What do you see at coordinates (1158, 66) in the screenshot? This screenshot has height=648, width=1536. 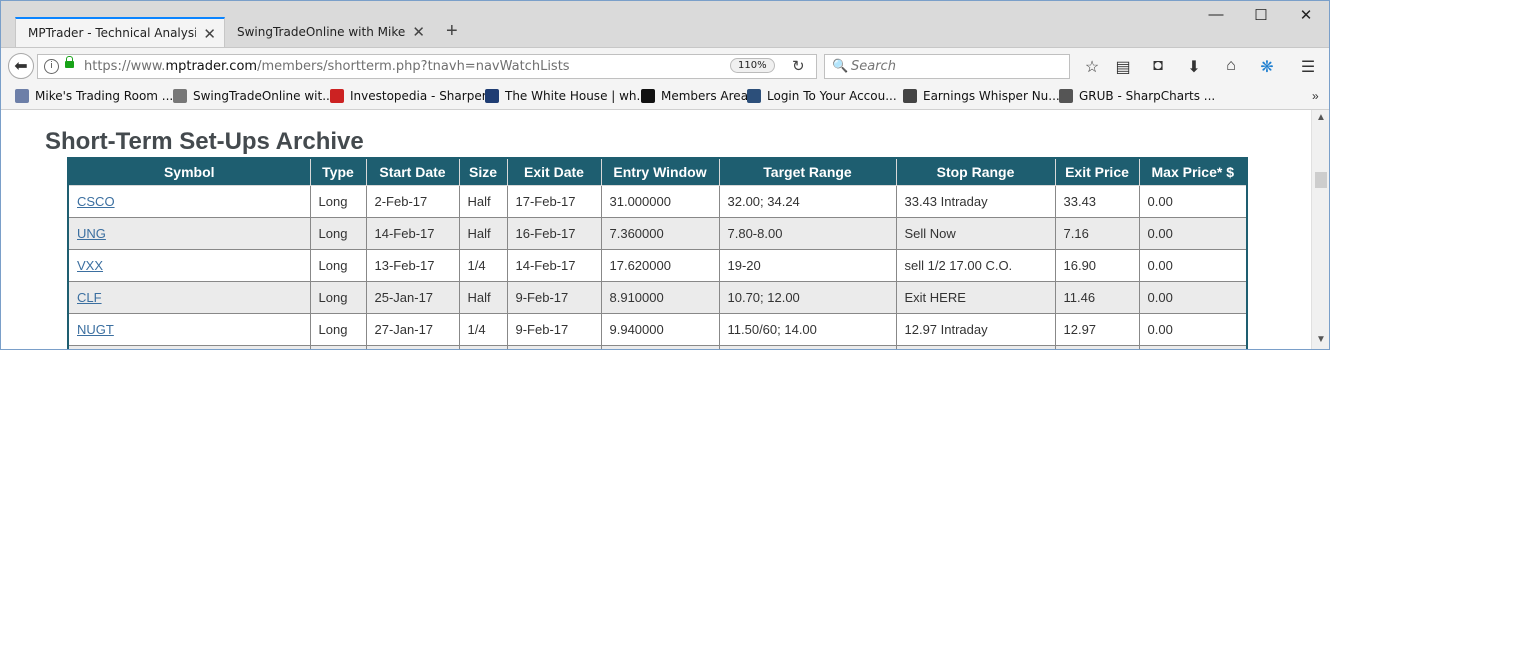 I see `pocket-icon: ◘` at bounding box center [1158, 66].